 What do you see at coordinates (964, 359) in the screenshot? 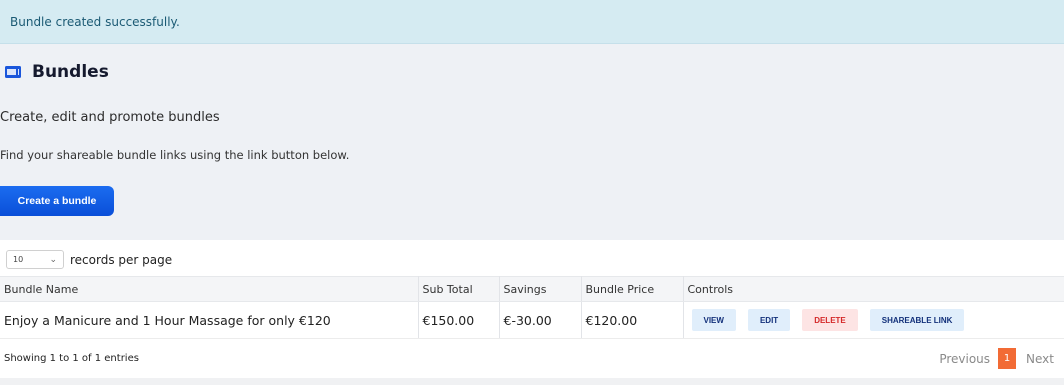
I see `previous-page-button: Previous` at bounding box center [964, 359].